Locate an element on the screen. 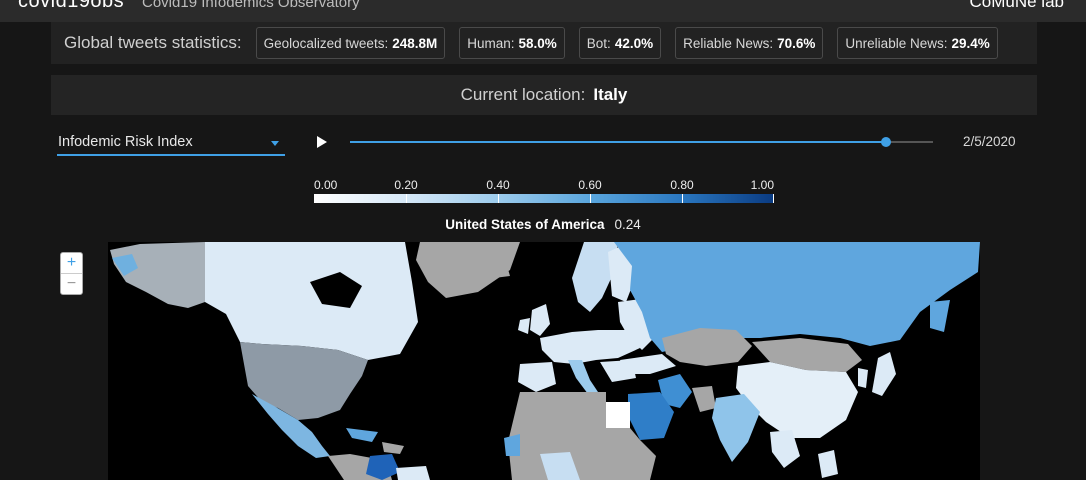 The width and height of the screenshot is (1086, 480). brand-logo: covid19obs is located at coordinates (71, 6).